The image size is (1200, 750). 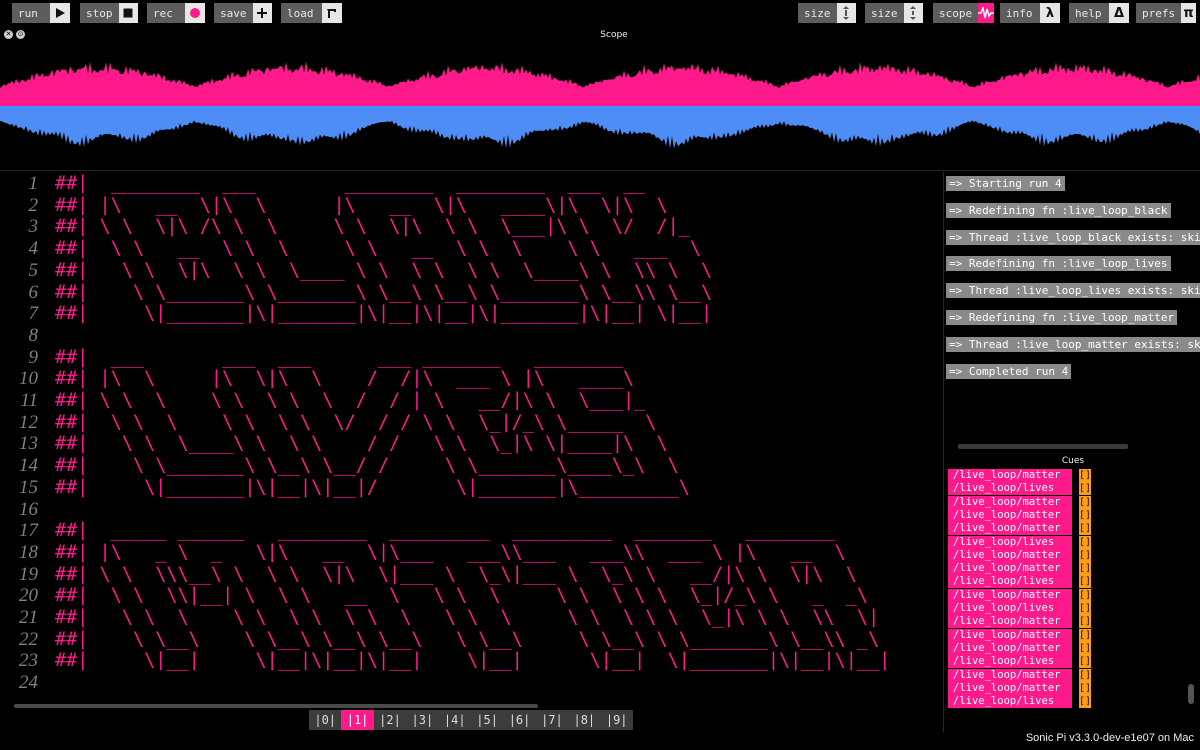 I want to click on text-size-button: size, so click(x=827, y=13).